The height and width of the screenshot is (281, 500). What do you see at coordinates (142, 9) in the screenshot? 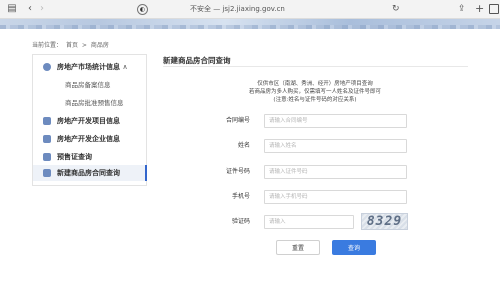
I see `privacy-shield-icon: ◐` at bounding box center [142, 9].